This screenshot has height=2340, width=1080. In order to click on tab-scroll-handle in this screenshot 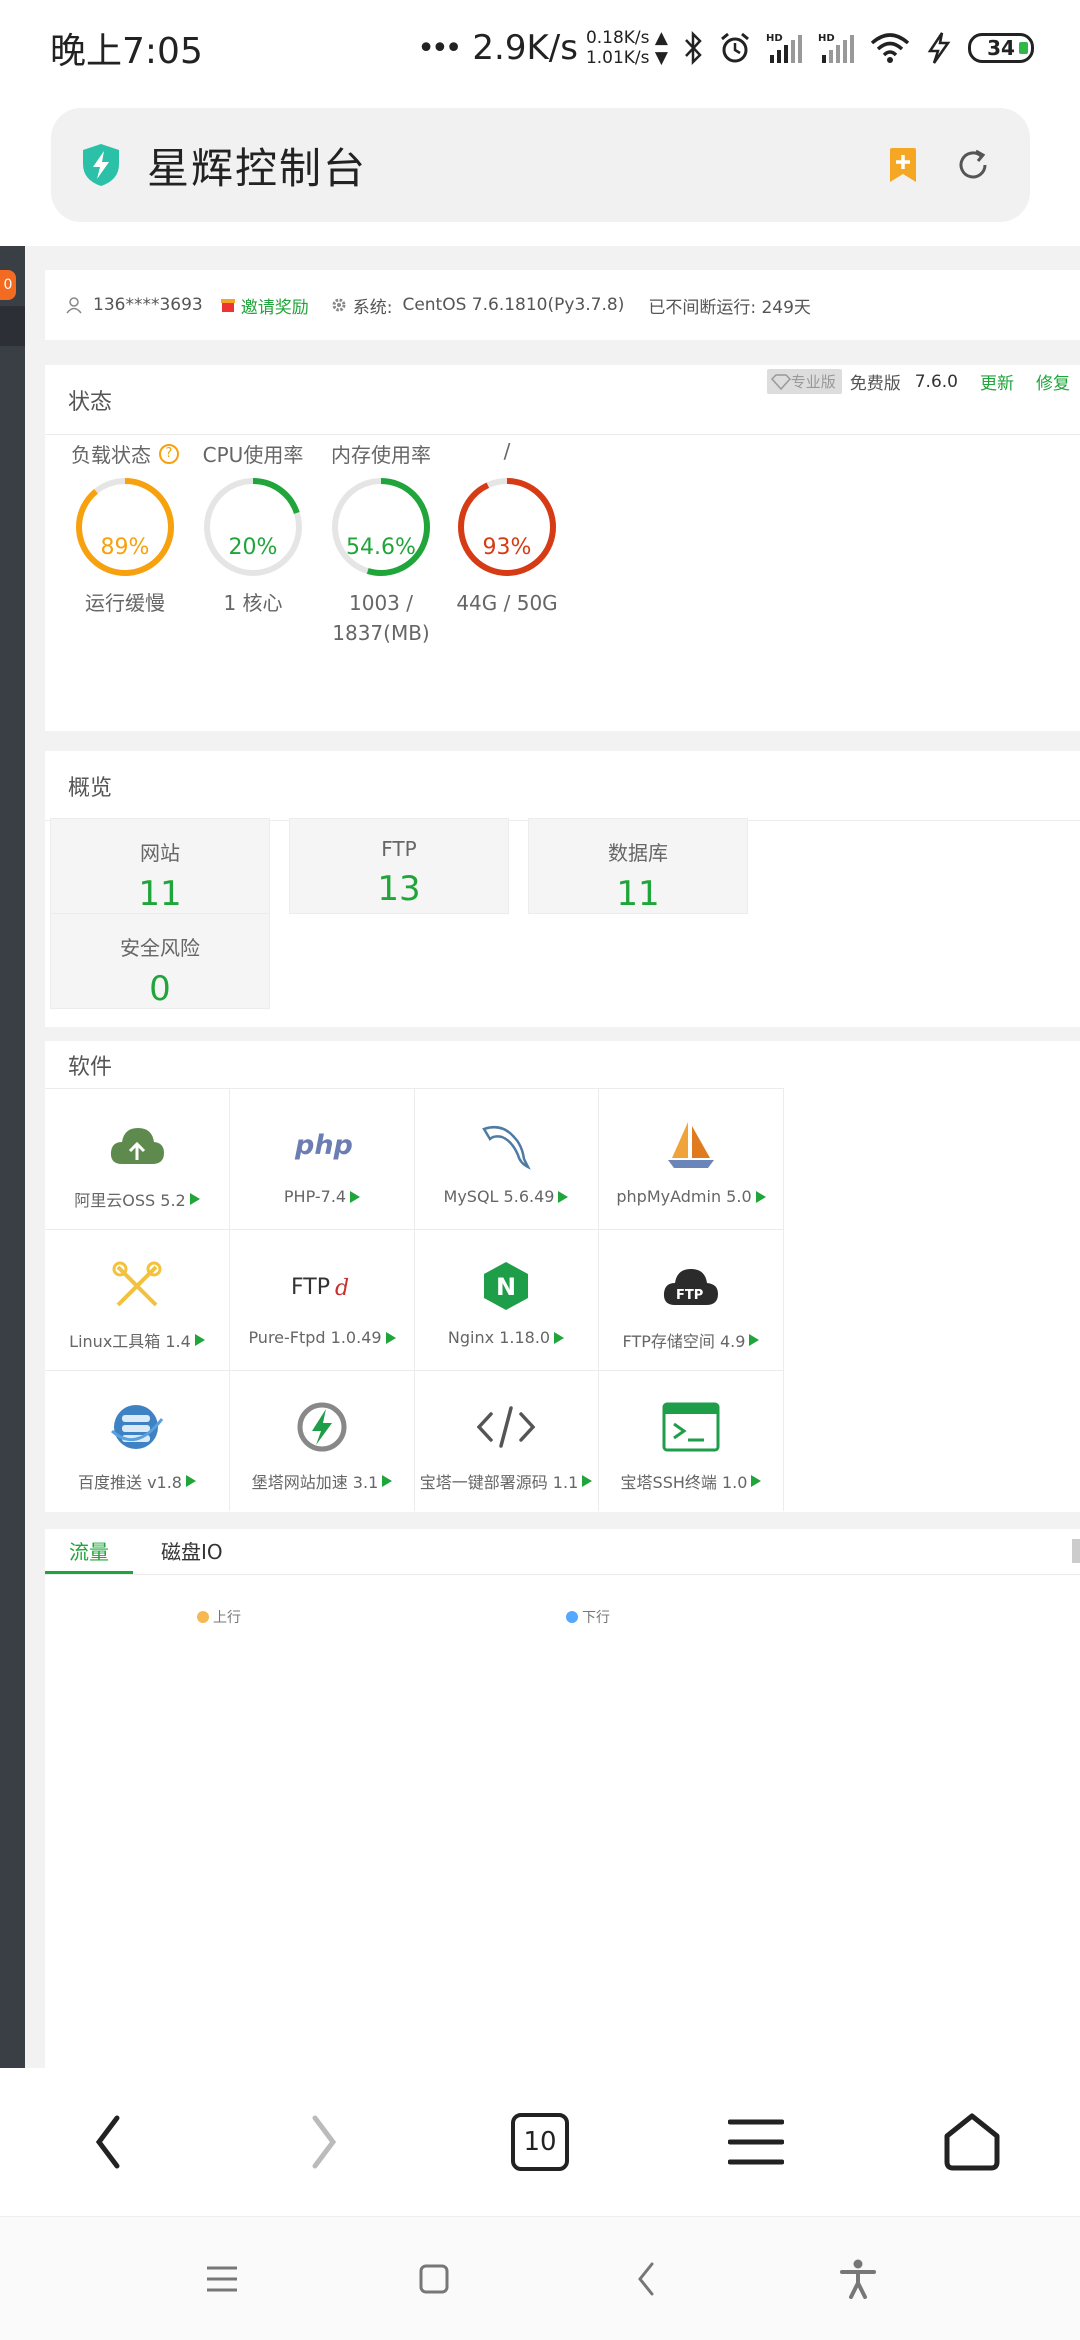, I will do `click(1076, 1551)`.